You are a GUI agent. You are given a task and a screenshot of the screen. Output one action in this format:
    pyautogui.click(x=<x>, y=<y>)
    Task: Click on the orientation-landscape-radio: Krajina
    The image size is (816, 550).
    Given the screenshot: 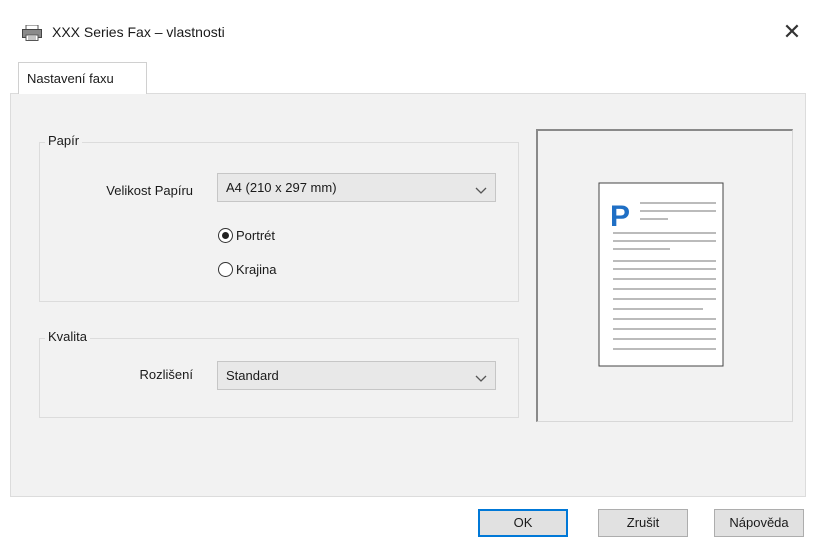 What is the action you would take?
    pyautogui.click(x=268, y=270)
    